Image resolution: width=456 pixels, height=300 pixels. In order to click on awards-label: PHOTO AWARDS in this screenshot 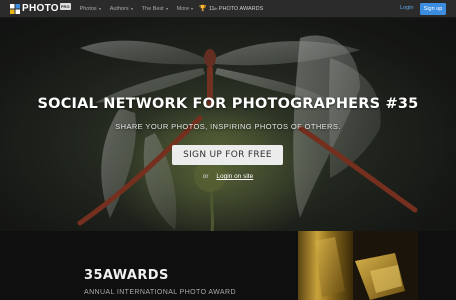, I will do `click(240, 8)`.